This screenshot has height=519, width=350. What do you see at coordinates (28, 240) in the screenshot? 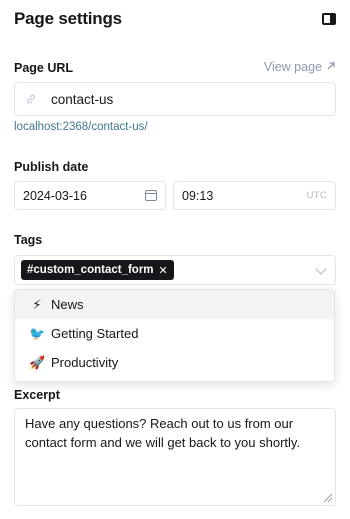
I see `tags-label: Tags` at bounding box center [28, 240].